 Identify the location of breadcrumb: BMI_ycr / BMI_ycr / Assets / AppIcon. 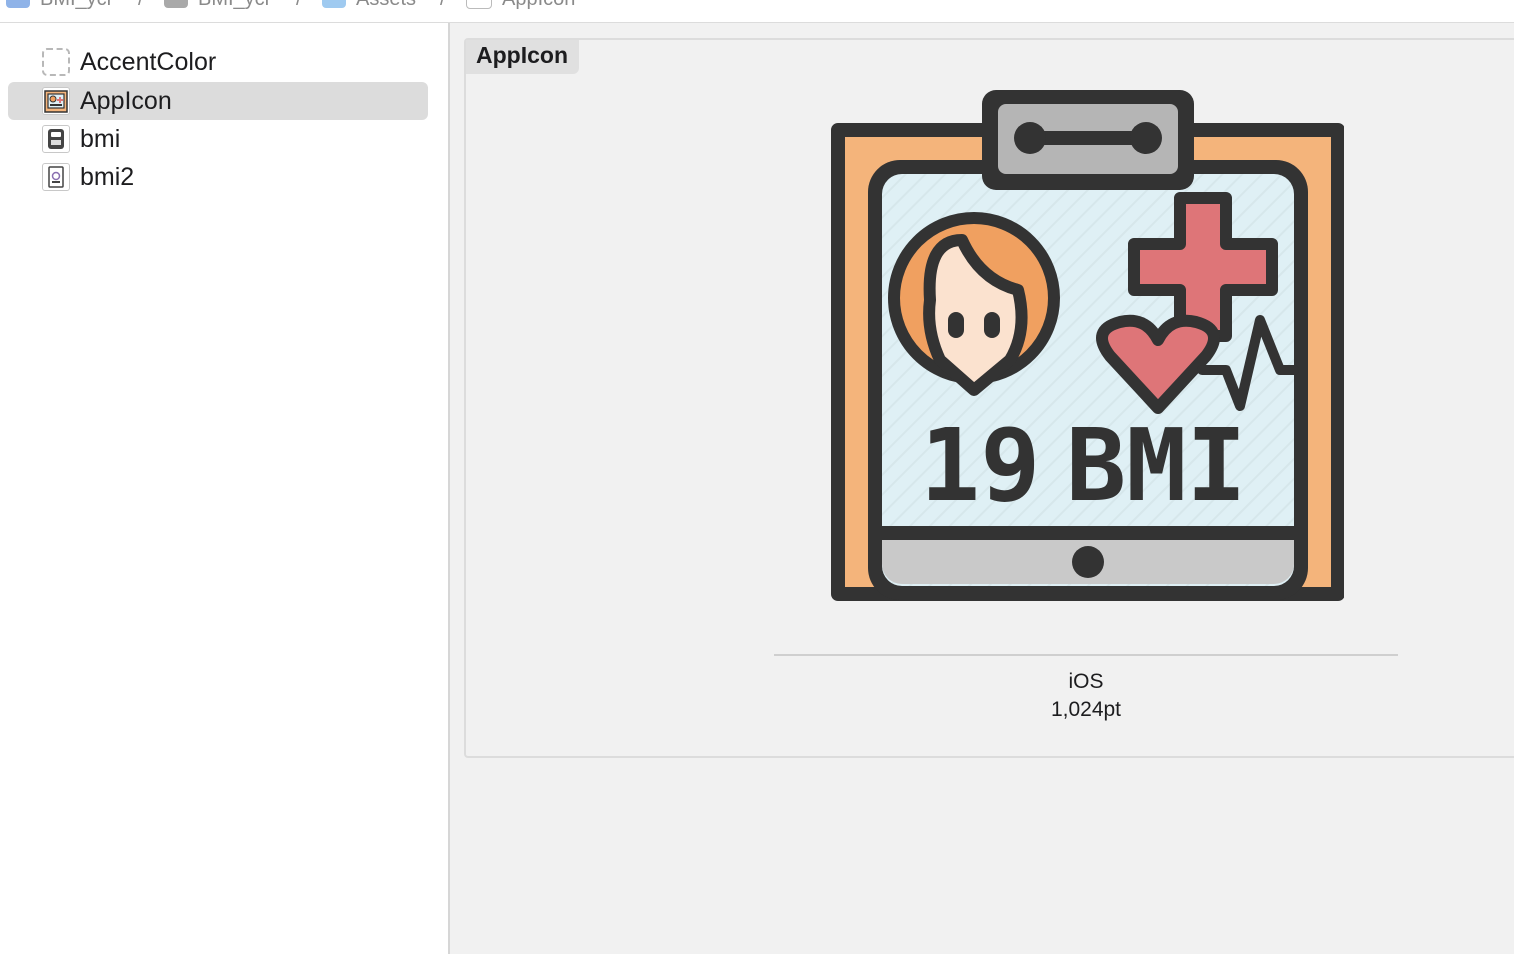
(757, 11).